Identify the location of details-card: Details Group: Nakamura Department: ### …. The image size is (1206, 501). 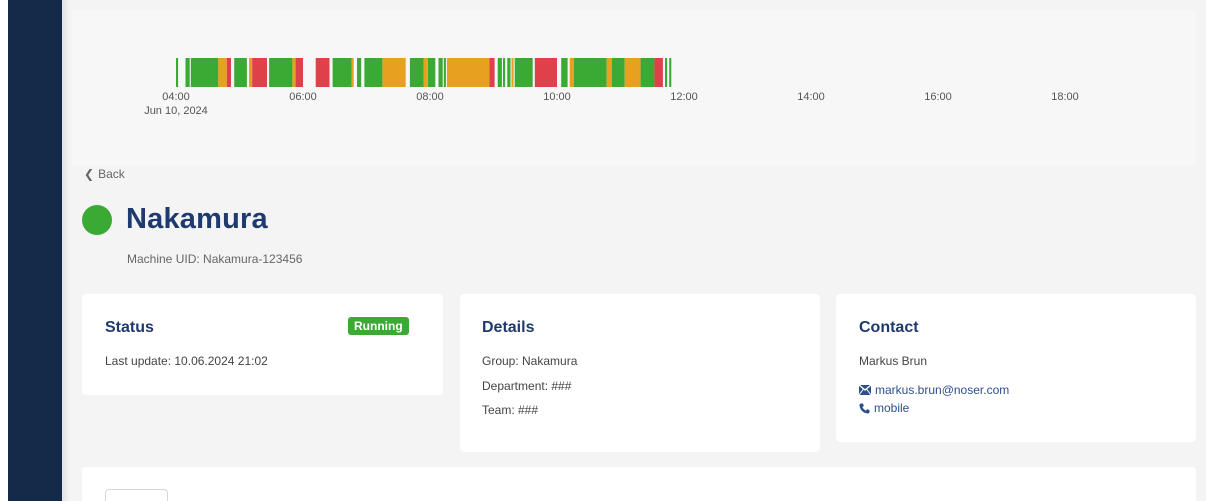
(640, 373).